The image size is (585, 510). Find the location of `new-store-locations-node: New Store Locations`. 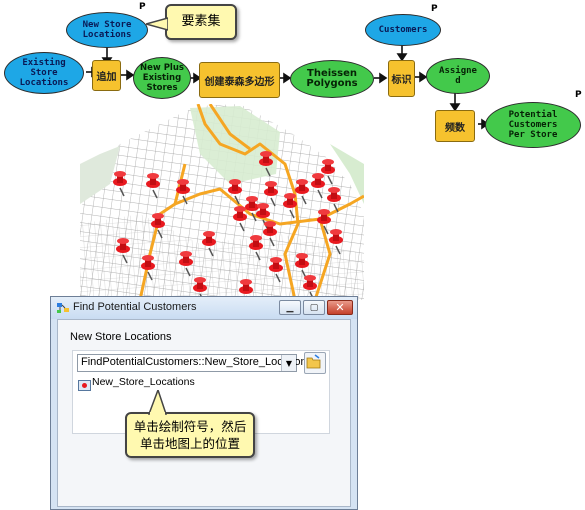

new-store-locations-node: New Store Locations is located at coordinates (107, 30).